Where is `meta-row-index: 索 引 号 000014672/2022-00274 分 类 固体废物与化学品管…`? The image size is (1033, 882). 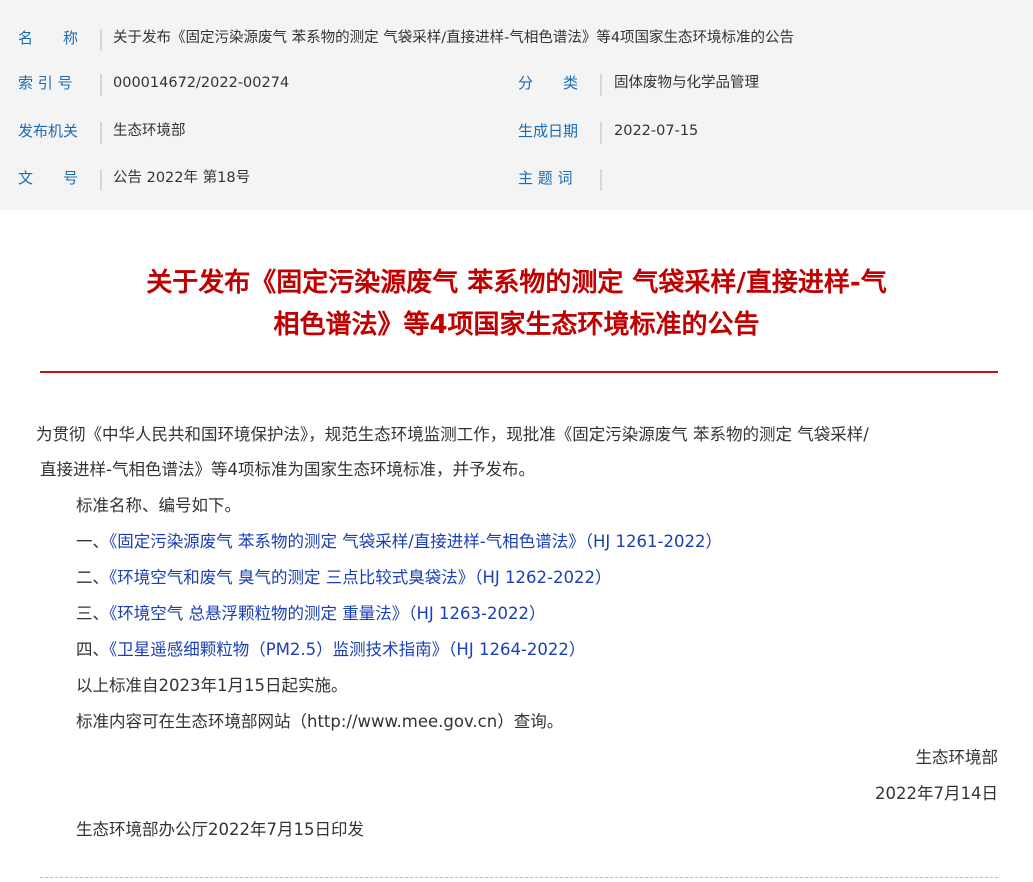
meta-row-index: 索 引 号 000014672/2022-00274 分 类 固体废物与化学品管… is located at coordinates (516, 83).